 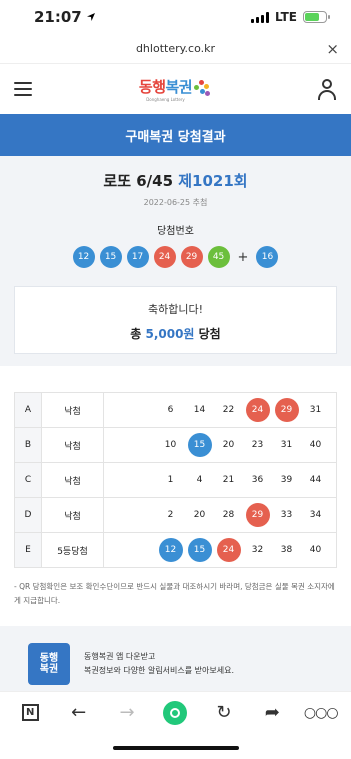 What do you see at coordinates (243, 257) in the screenshot?
I see `plus-sign: +` at bounding box center [243, 257].